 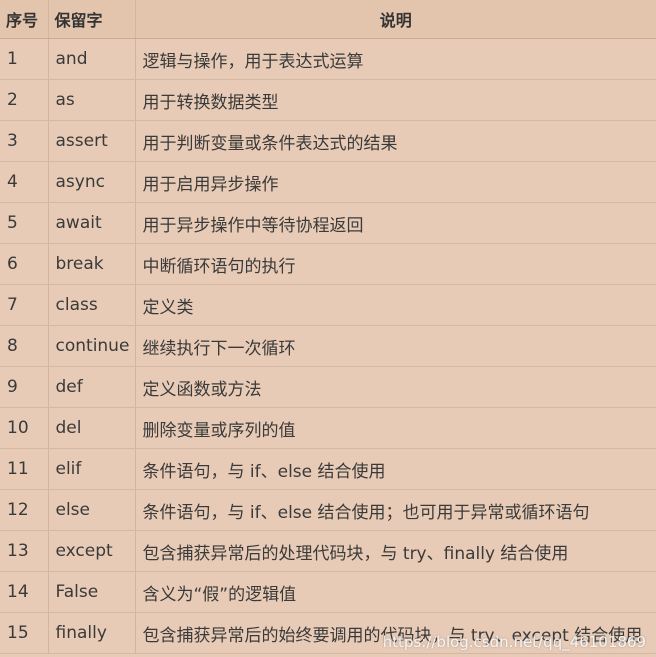 What do you see at coordinates (24, 387) in the screenshot?
I see `row-index: 9` at bounding box center [24, 387].